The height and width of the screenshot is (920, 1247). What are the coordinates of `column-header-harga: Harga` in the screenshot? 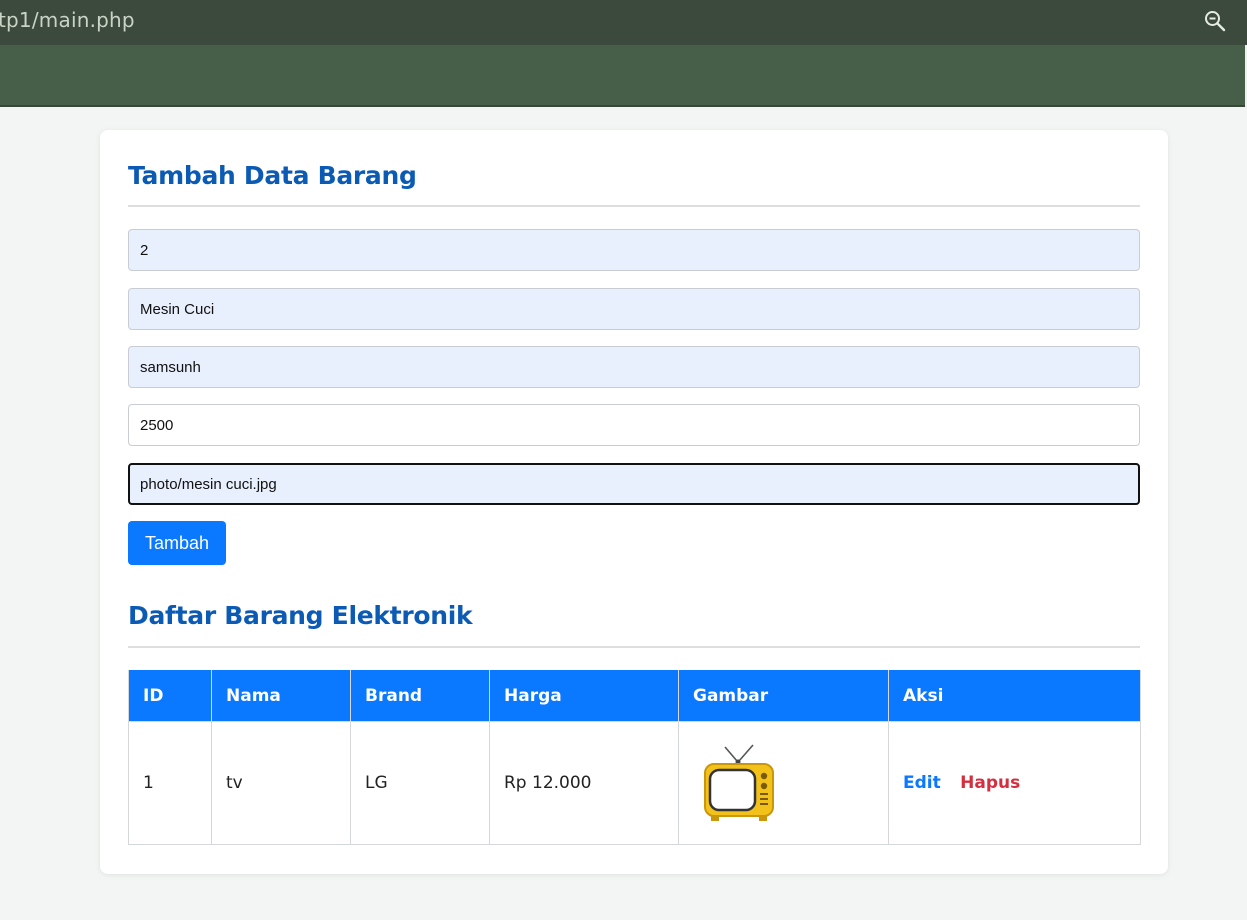 It's located at (584, 696).